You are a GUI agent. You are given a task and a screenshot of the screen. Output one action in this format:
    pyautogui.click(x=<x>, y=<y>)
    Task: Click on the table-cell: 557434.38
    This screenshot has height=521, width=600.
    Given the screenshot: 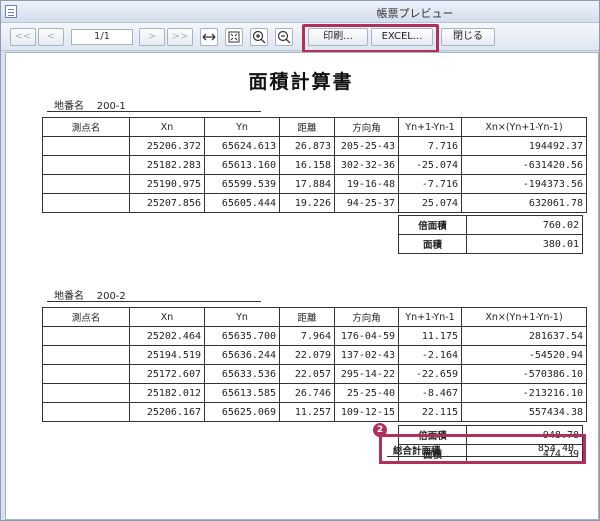 What is the action you would take?
    pyautogui.click(x=524, y=412)
    